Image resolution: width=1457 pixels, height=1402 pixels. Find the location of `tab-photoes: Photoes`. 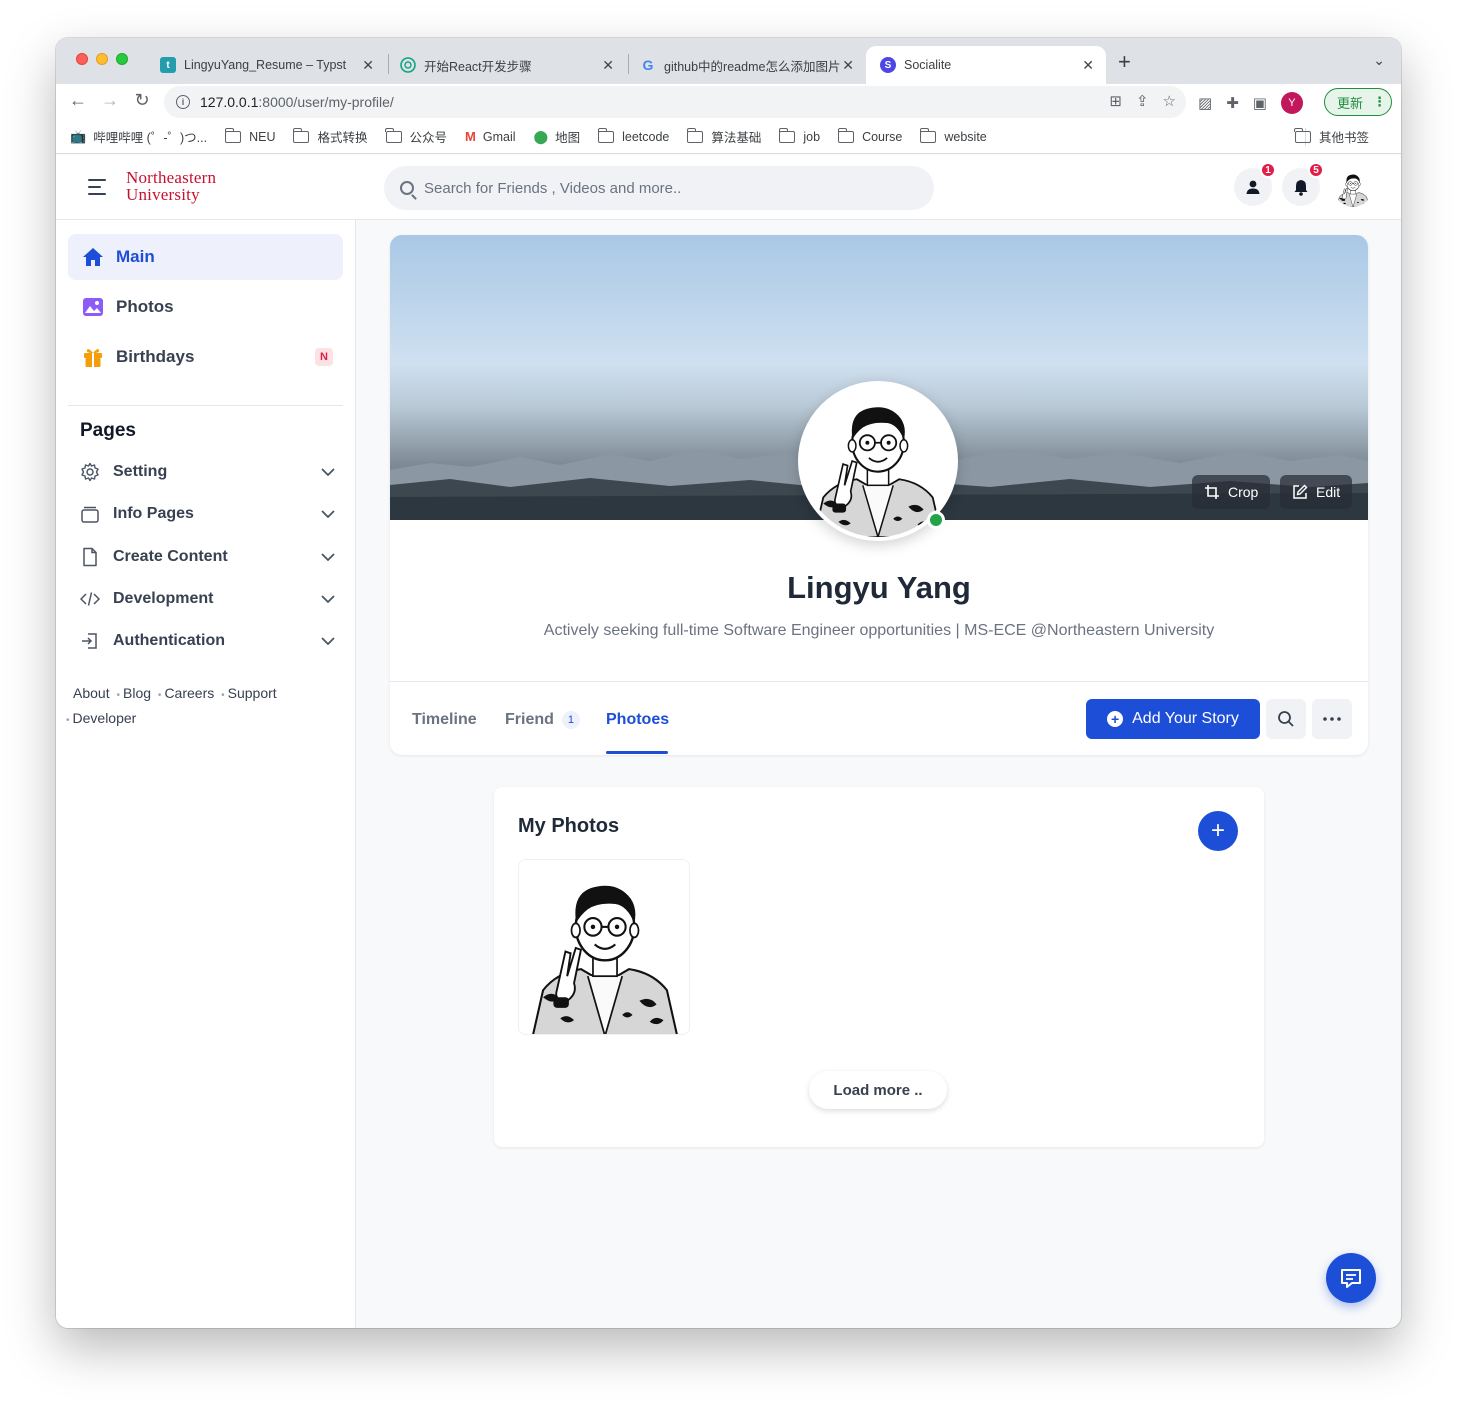

tab-photoes: Photoes is located at coordinates (637, 720).